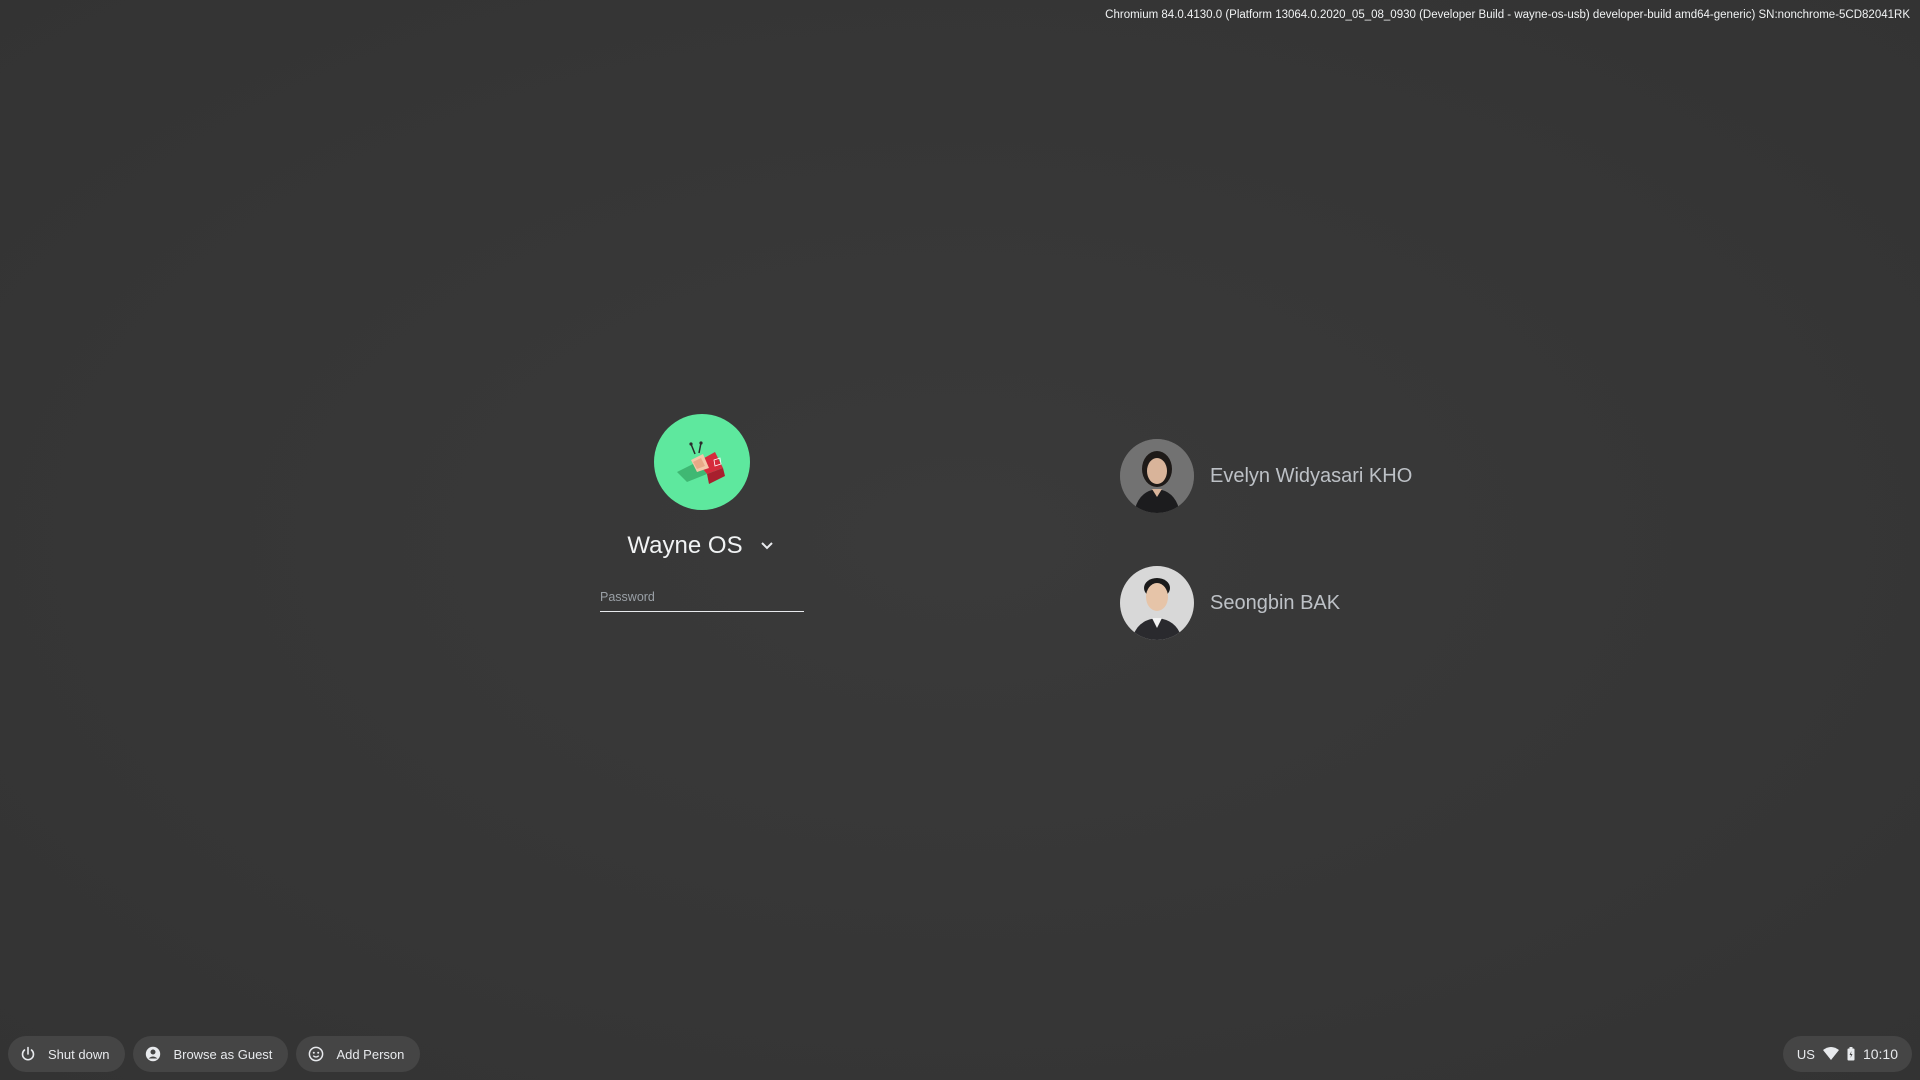  I want to click on status-area: US 10:10, so click(1847, 1054).